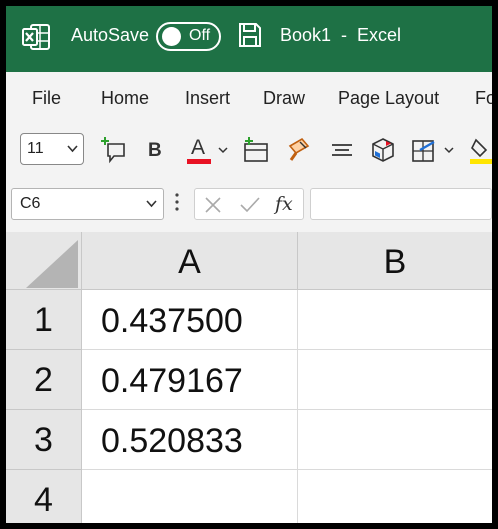 This screenshot has width=498, height=529. I want to click on title-bar: AutoSave Off Book1 - Excel, so click(249, 39).